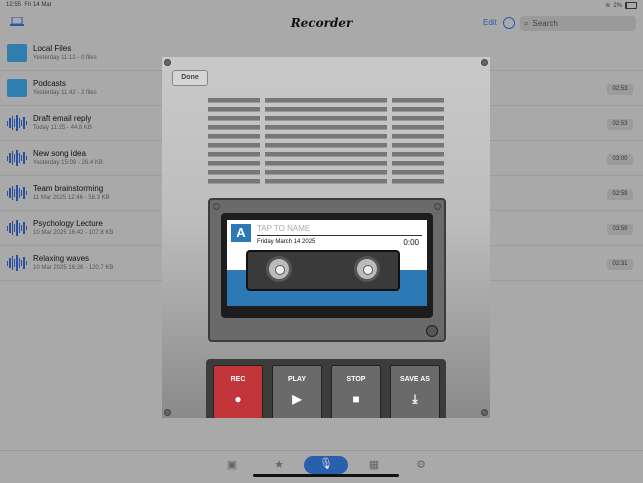 The width and height of the screenshot is (643, 483). I want to click on play-button: PLAY ▶, so click(297, 391).